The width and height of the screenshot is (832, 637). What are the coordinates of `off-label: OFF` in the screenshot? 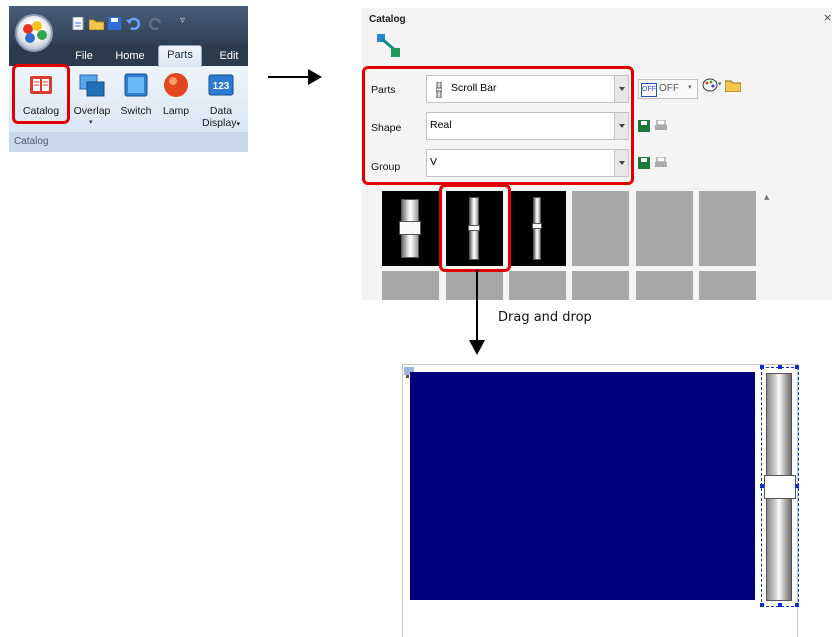 It's located at (669, 88).